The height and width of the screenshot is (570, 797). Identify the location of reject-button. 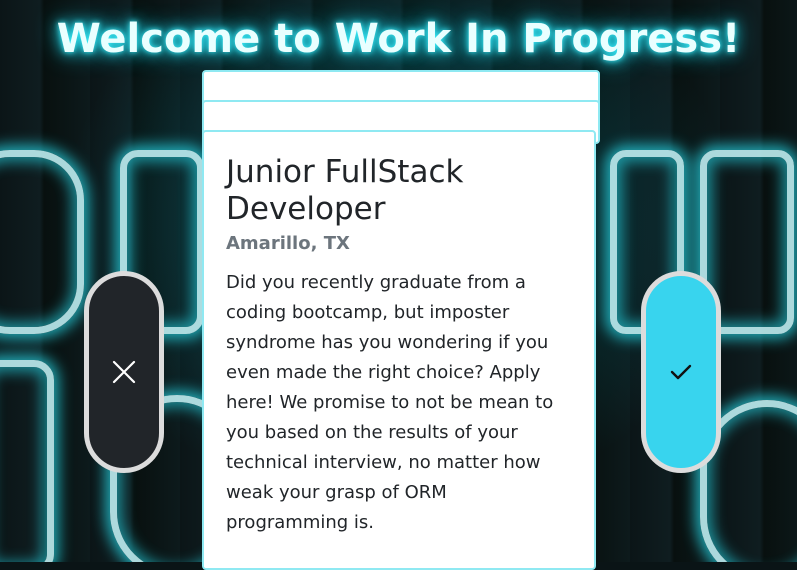
(124, 372).